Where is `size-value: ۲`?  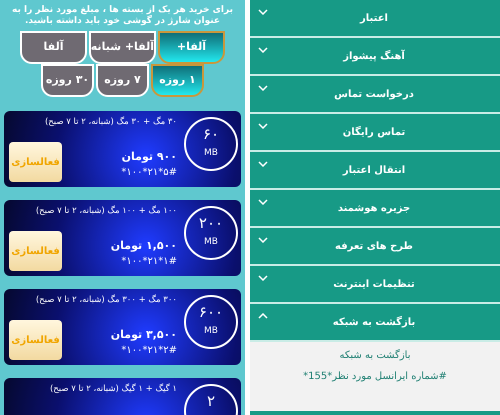
size-value: ۲ is located at coordinates (211, 401).